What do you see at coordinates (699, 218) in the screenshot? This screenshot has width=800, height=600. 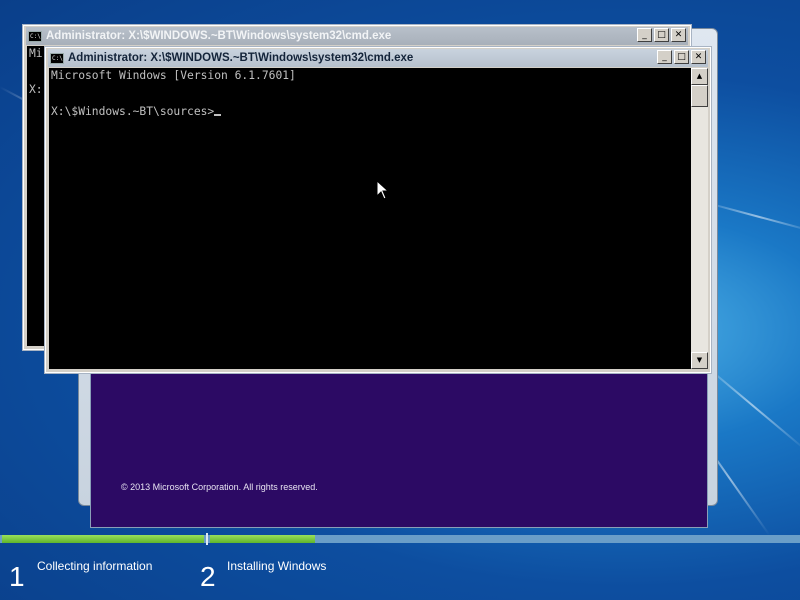 I see `vertical-scrollbar: ▲ ▼` at bounding box center [699, 218].